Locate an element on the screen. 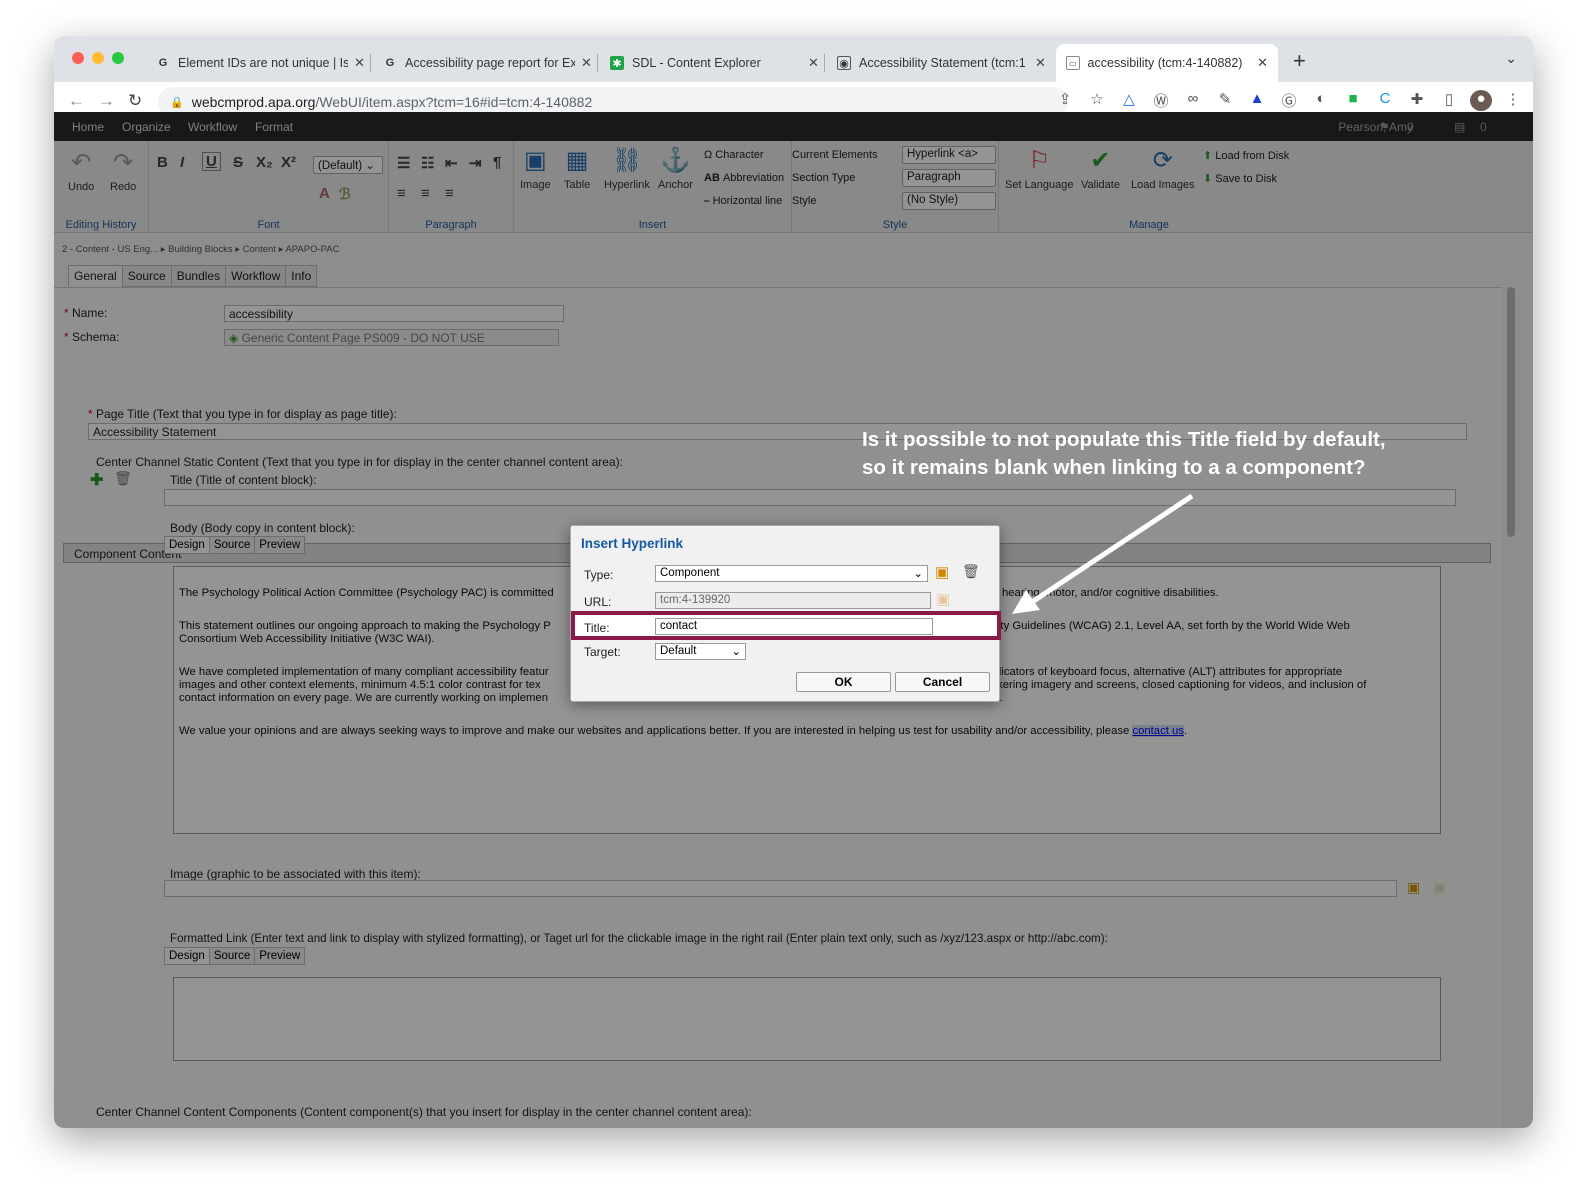 This screenshot has width=1586, height=1200. reload-icon: ↻ is located at coordinates (135, 101).